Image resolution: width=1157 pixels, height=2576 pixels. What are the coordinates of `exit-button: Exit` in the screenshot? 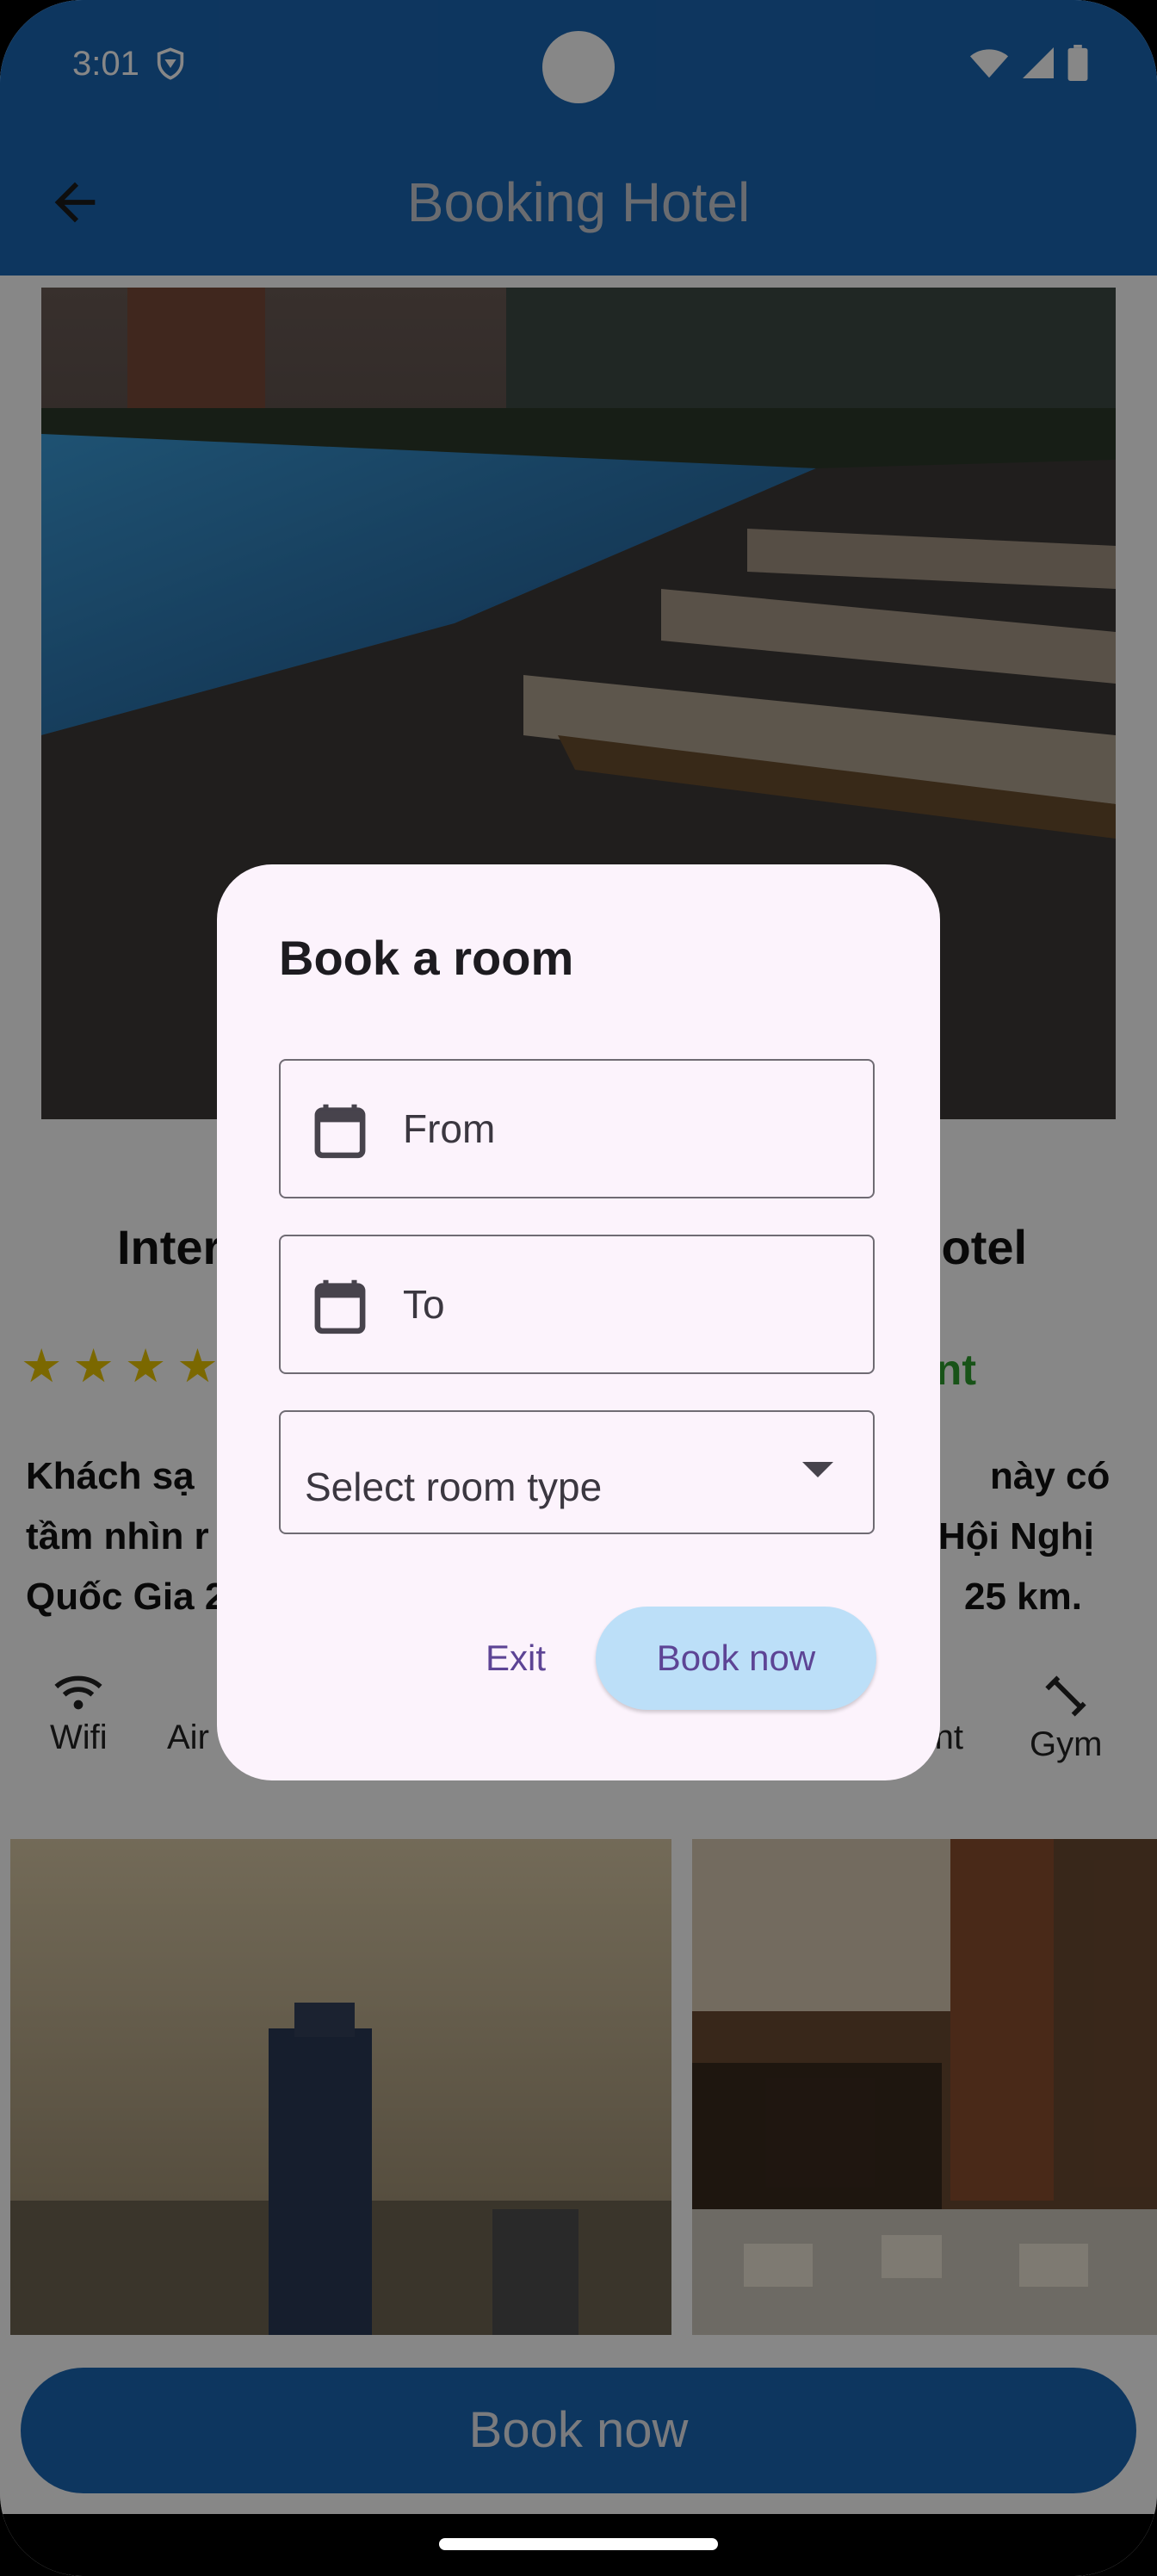 It's located at (515, 1659).